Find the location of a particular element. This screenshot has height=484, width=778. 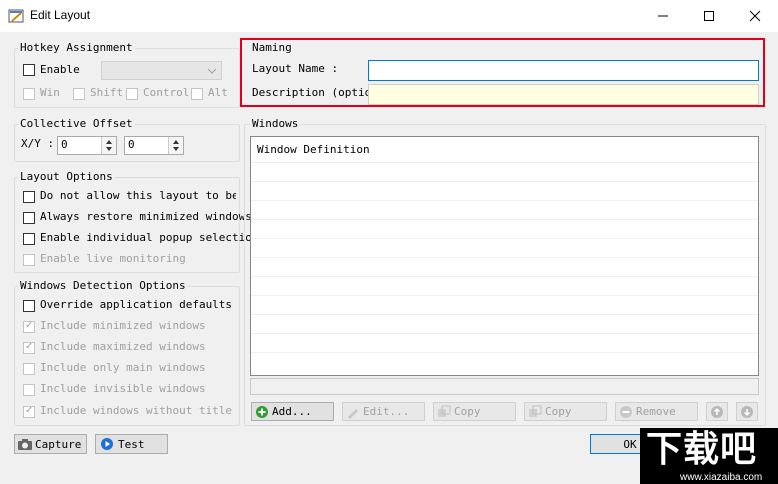

offset-y-spinner is located at coordinates (175, 145).